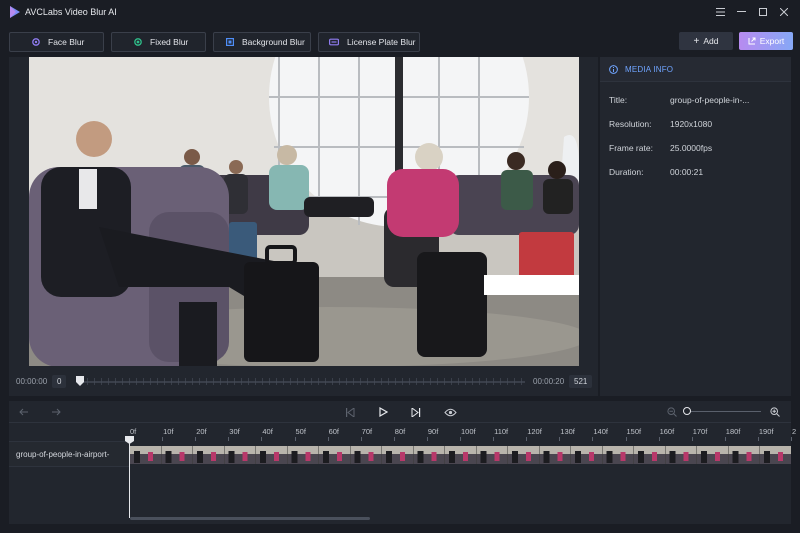  What do you see at coordinates (56, 412) in the screenshot?
I see `redo-icon` at bounding box center [56, 412].